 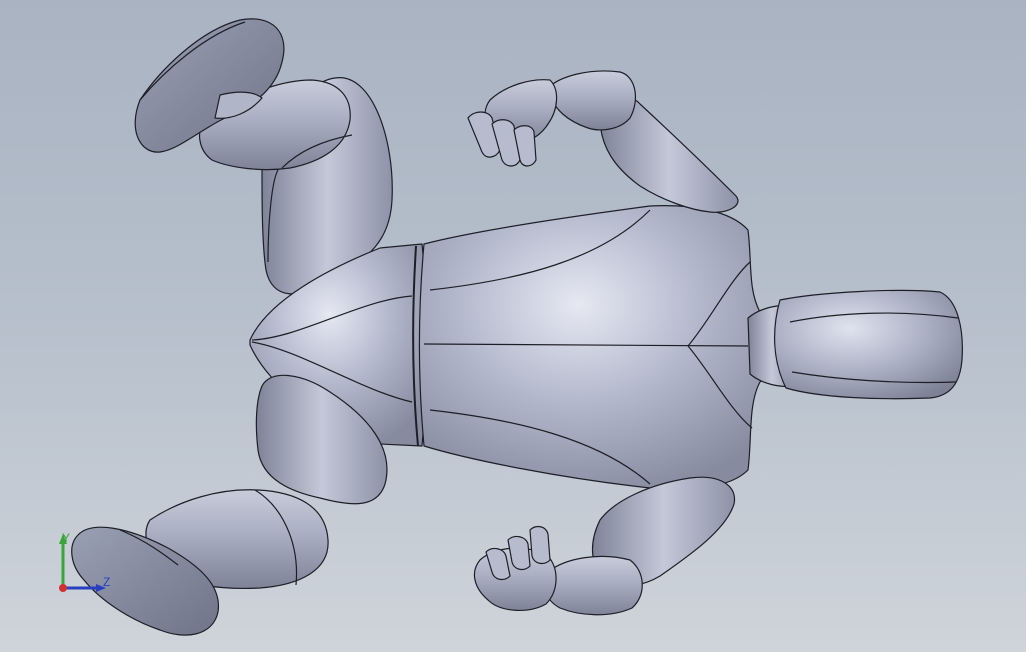 I want to click on lower-forearm-right, so click(x=593, y=585).